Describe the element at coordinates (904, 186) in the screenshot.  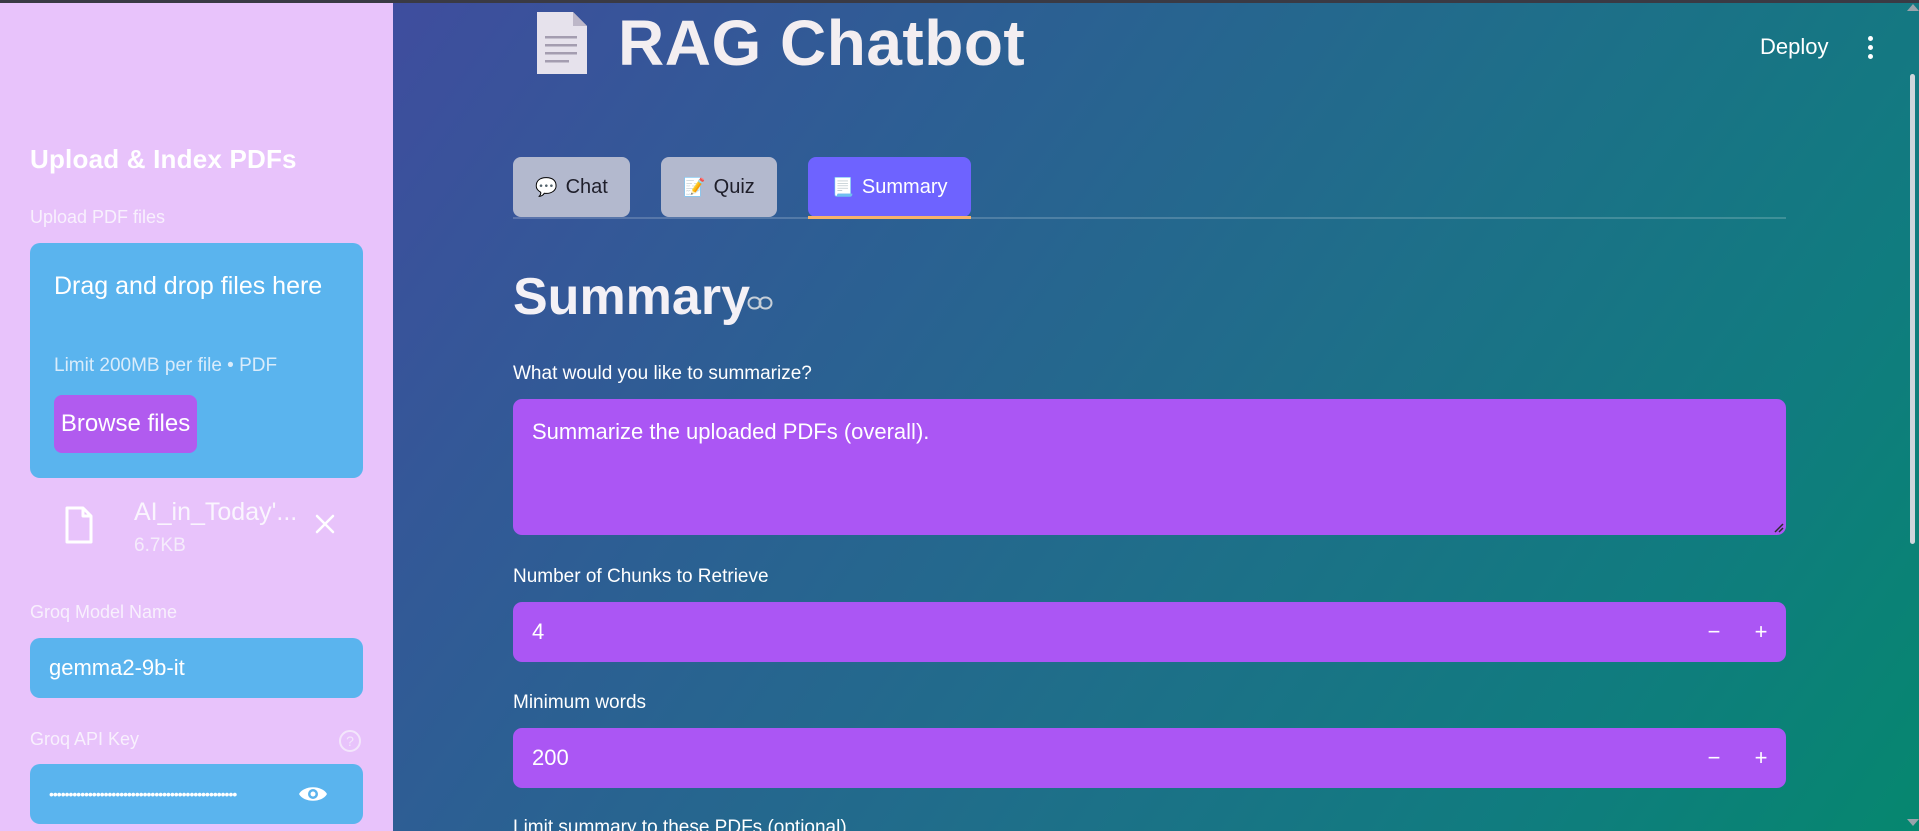
I see `tab-summary-label: Summary` at that location.